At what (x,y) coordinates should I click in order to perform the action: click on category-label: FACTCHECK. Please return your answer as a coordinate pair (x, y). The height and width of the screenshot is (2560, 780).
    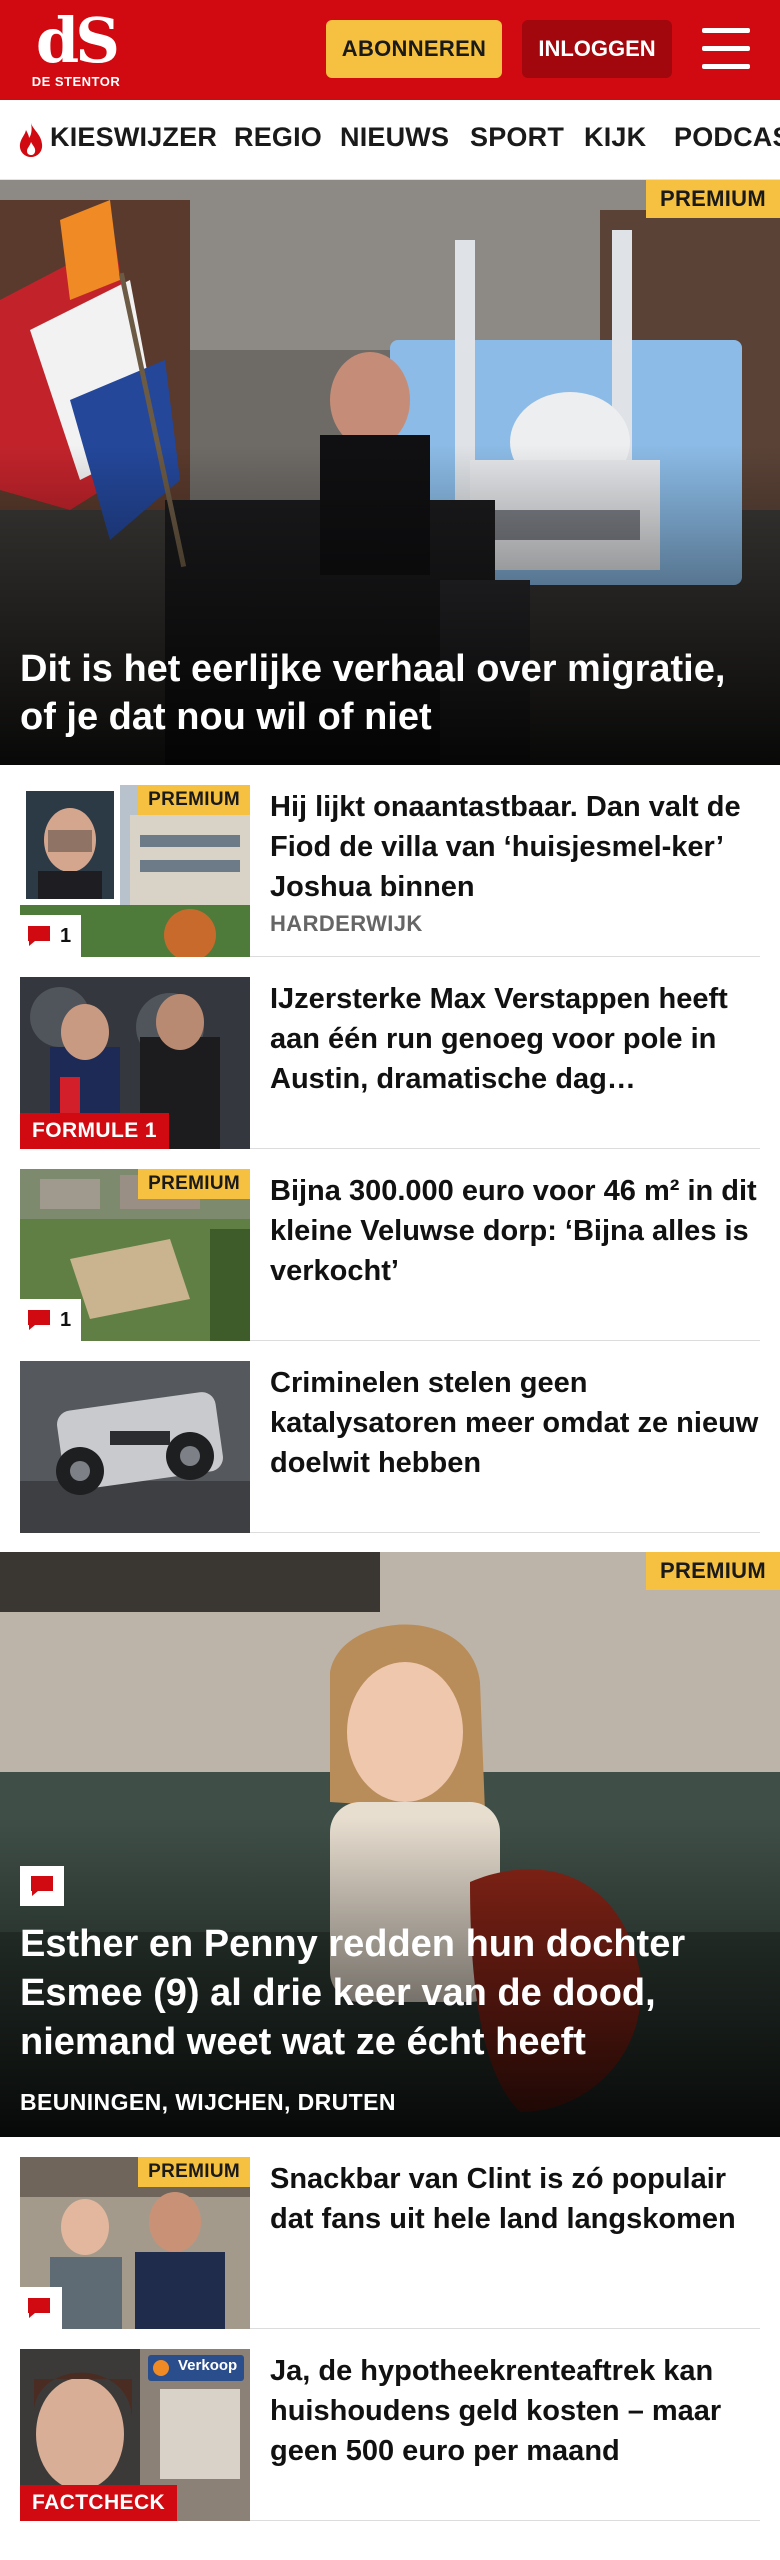
    Looking at the image, I should click on (99, 2503).